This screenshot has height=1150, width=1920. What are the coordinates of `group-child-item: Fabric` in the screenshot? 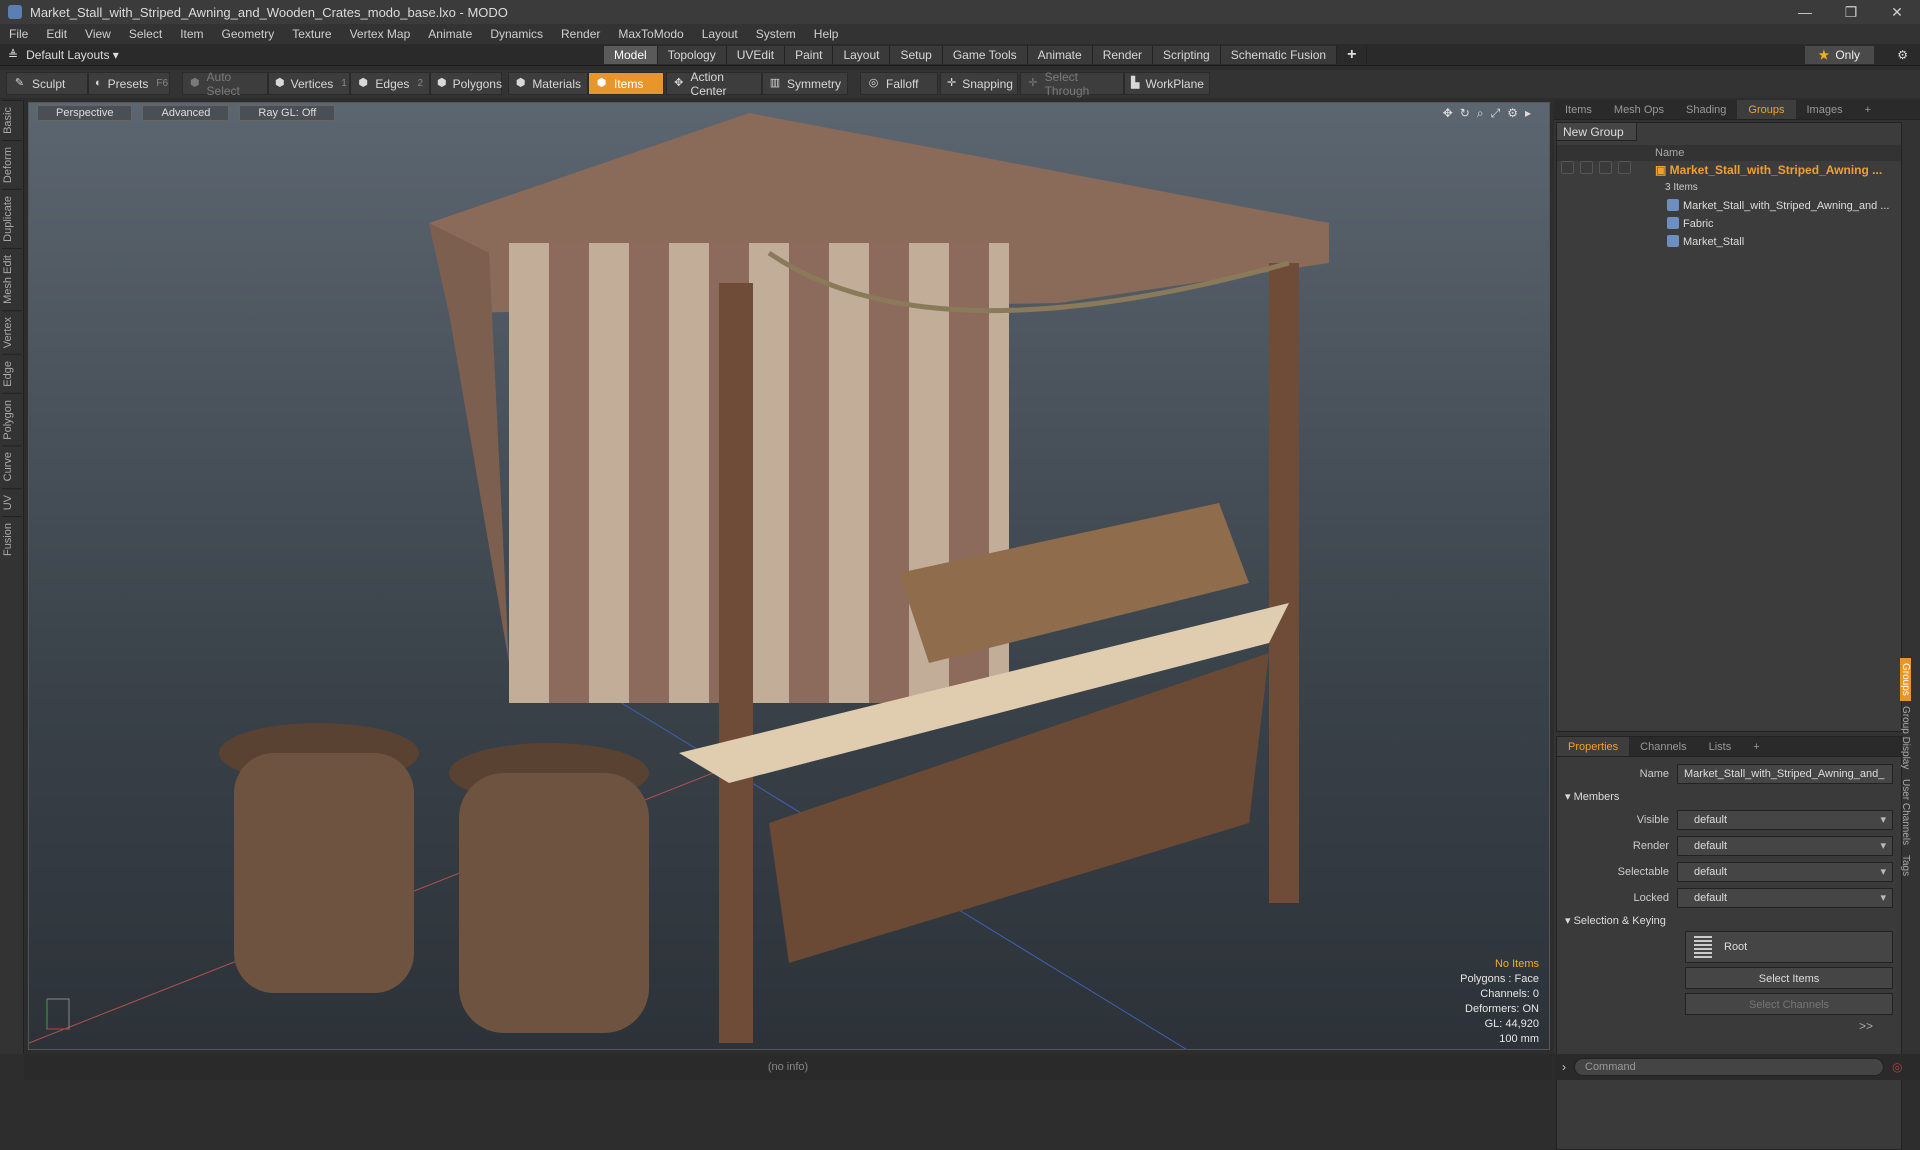 It's located at (1778, 224).